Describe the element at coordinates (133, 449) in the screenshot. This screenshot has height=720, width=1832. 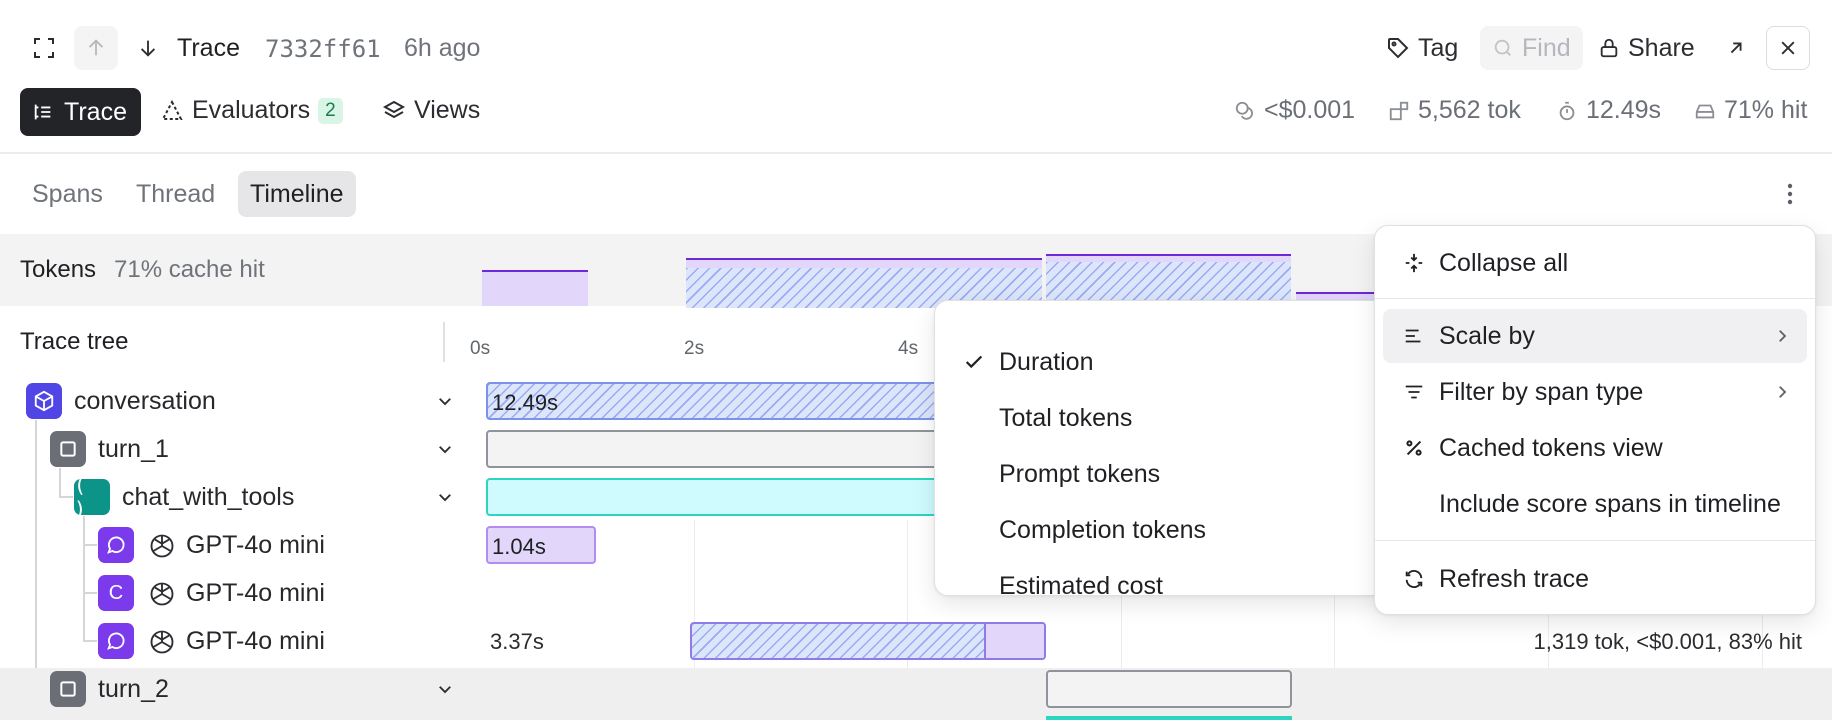
I see `span-name-turn-1: turn_1` at that location.